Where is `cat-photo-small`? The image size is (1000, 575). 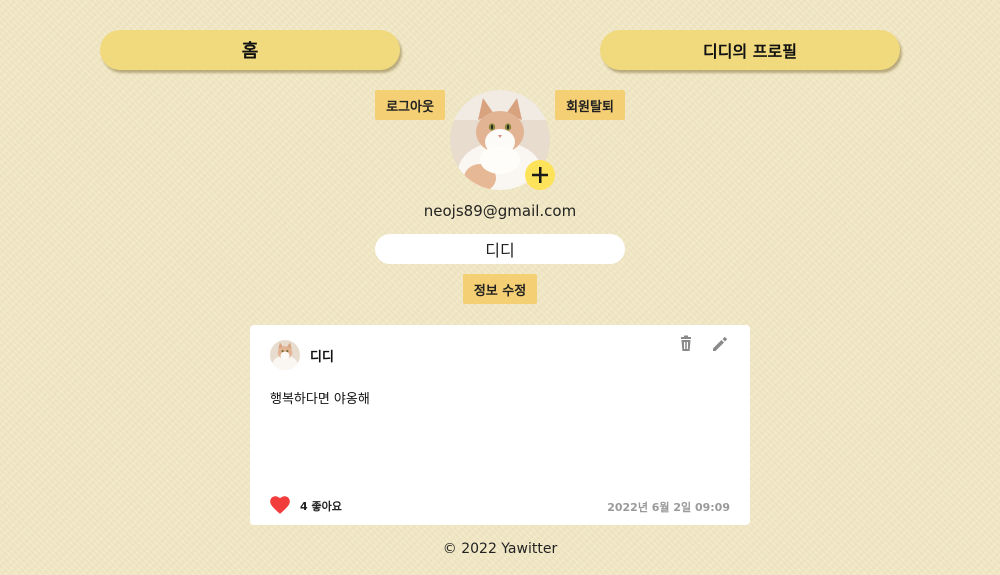
cat-photo-small is located at coordinates (285, 355).